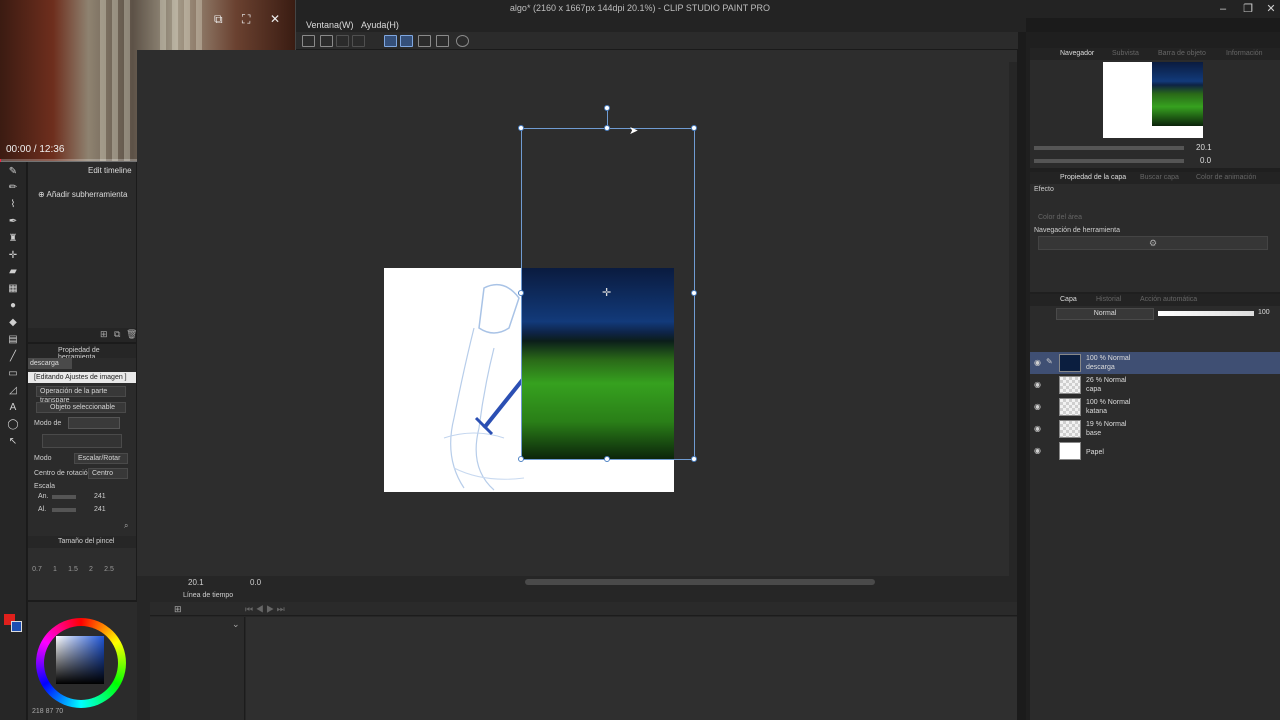  Describe the element at coordinates (13, 442) in the screenshot. I see `correct-line-tool-icon: ↖` at that location.